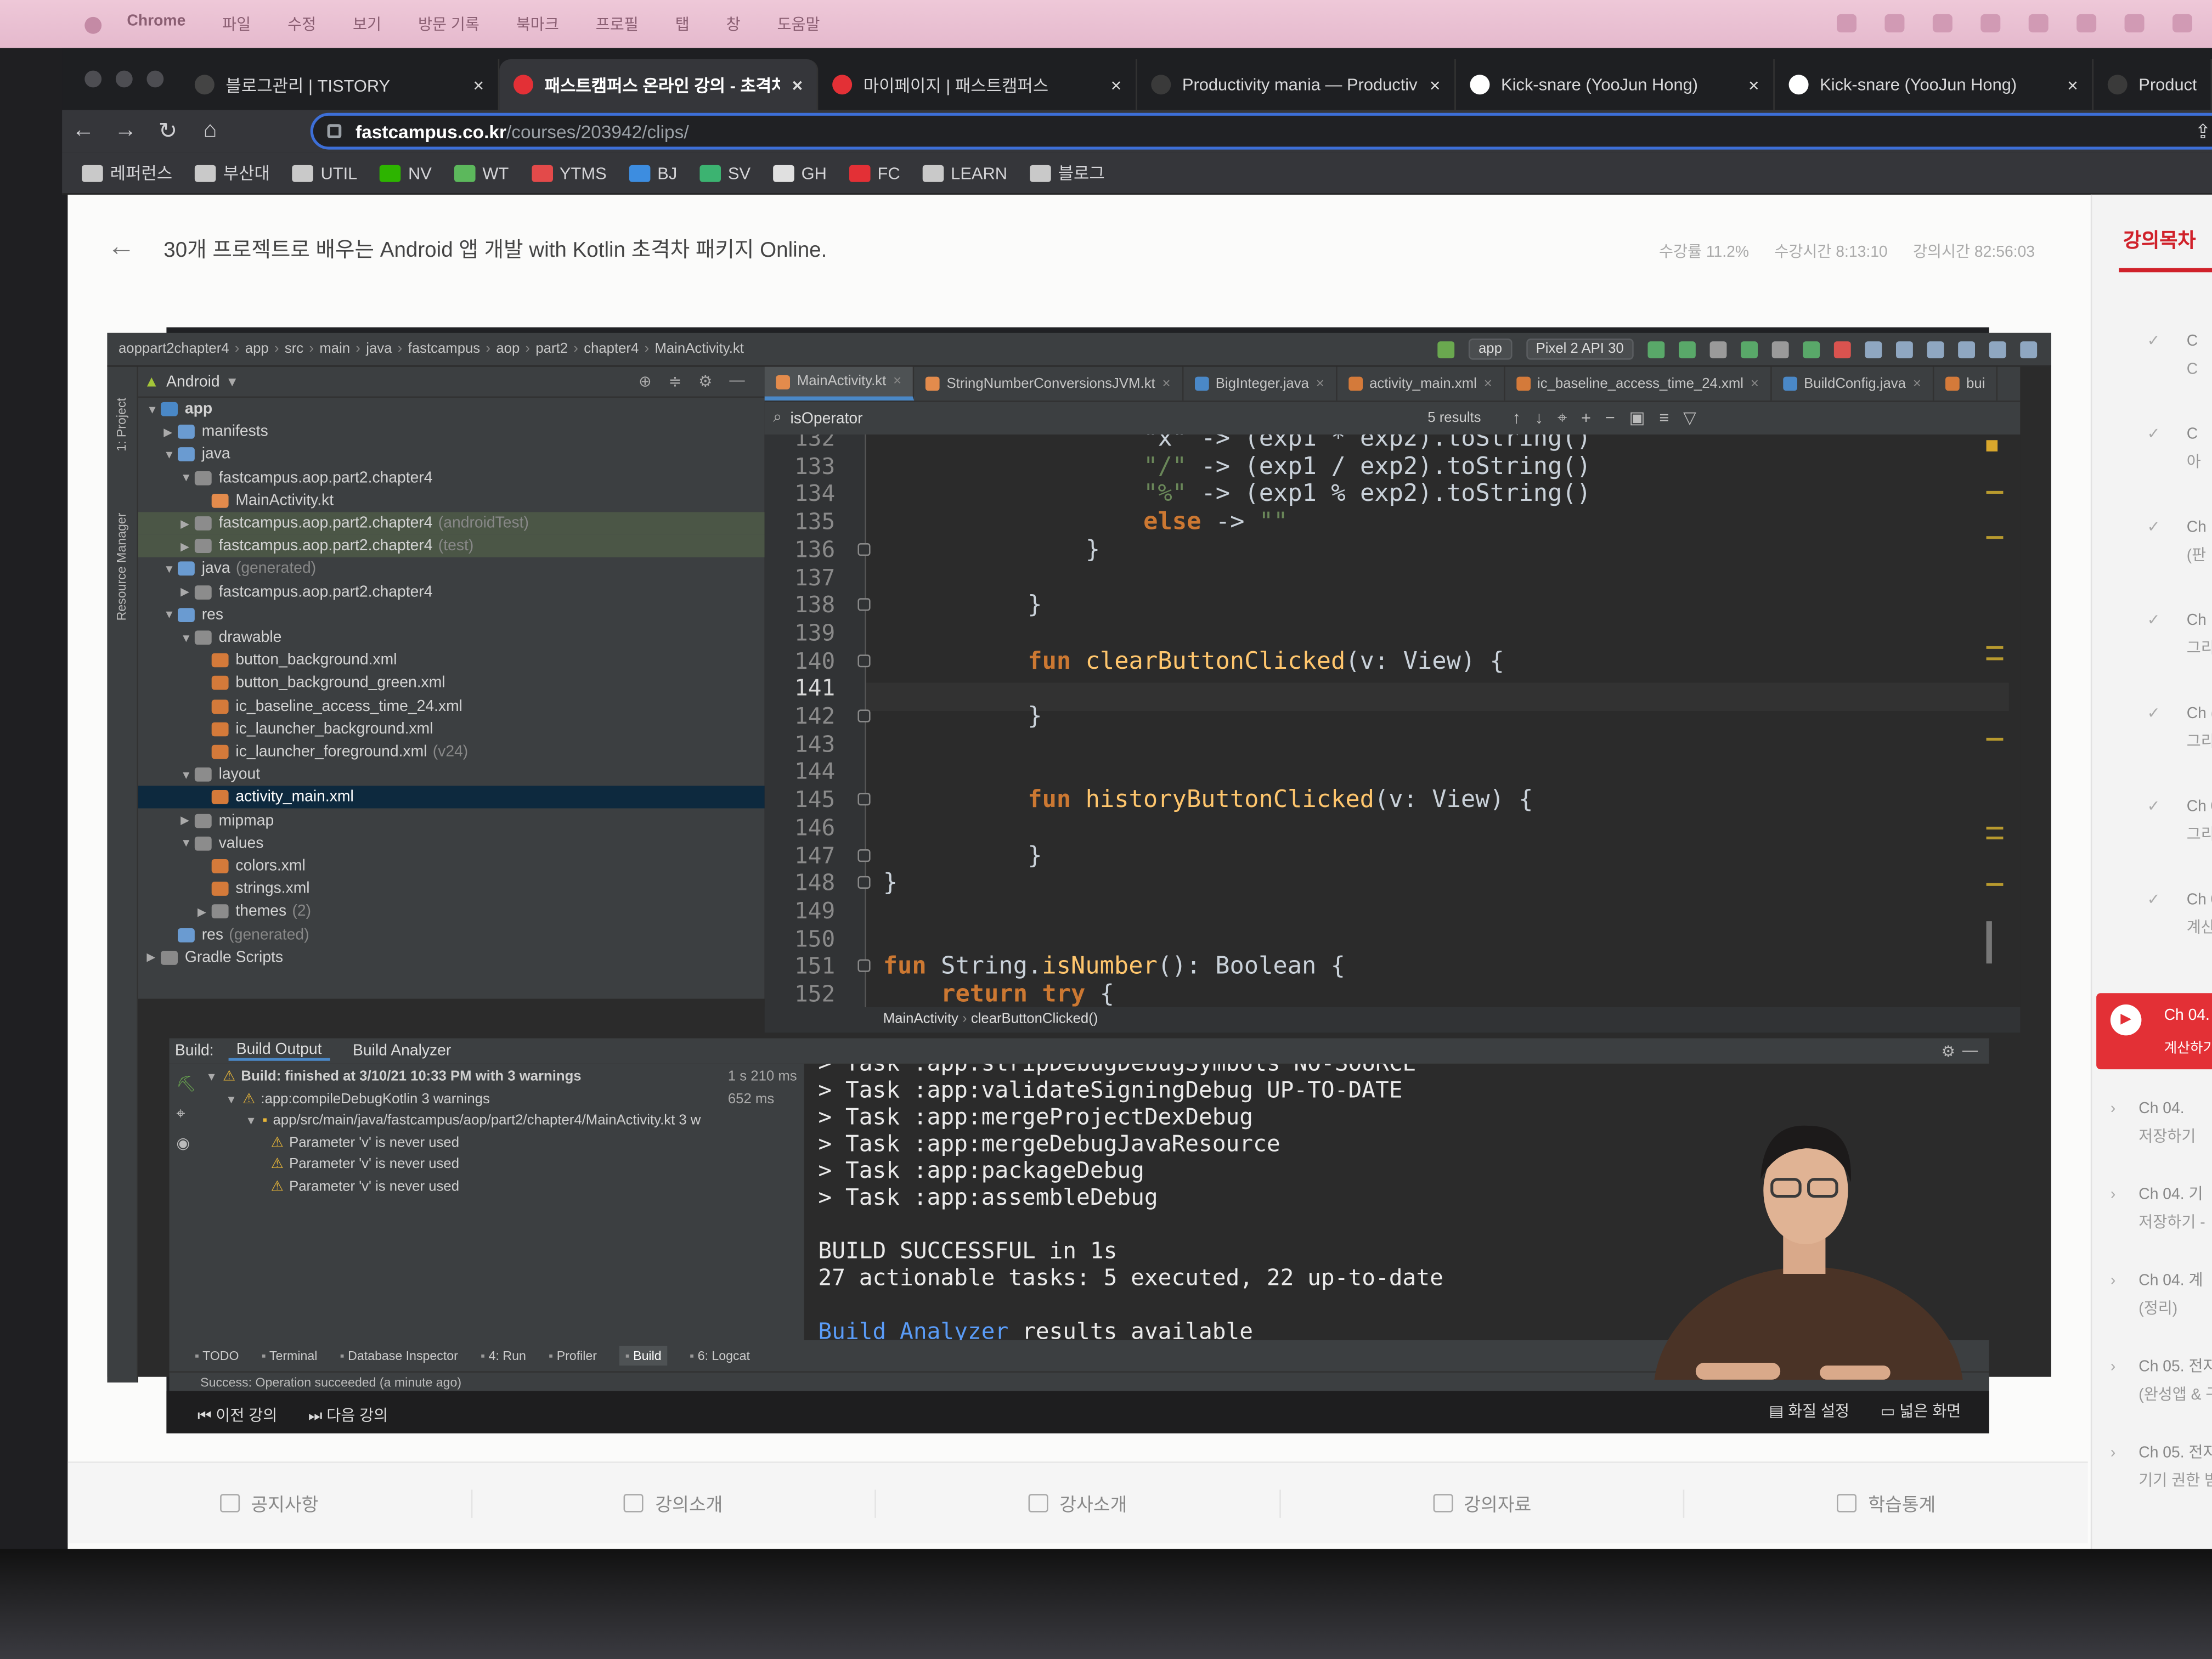 This screenshot has width=2212, height=1659. Describe the element at coordinates (2202, 132) in the screenshot. I see `share-icon: ⇪` at that location.